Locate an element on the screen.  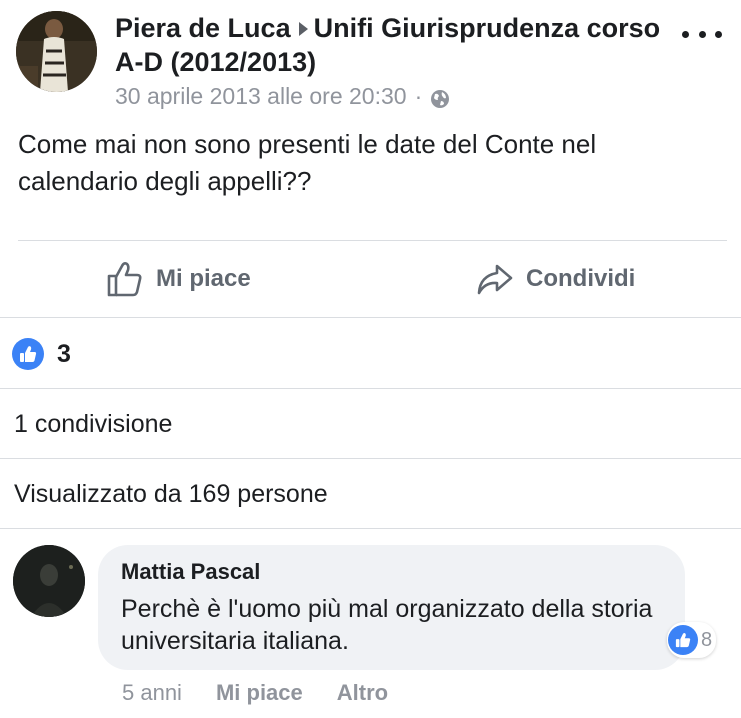
caret-right-icon is located at coordinates (303, 28).